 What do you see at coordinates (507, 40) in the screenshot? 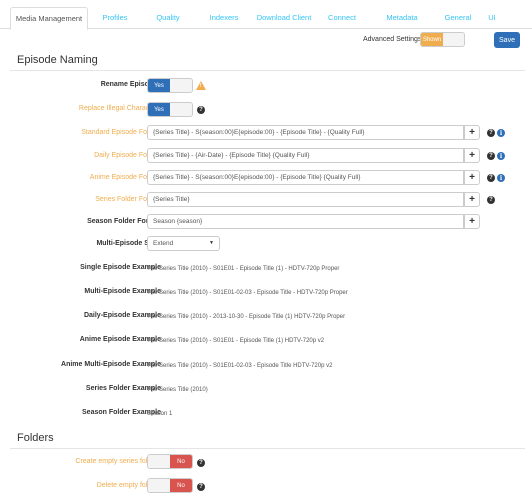
I see `save-button: Save` at bounding box center [507, 40].